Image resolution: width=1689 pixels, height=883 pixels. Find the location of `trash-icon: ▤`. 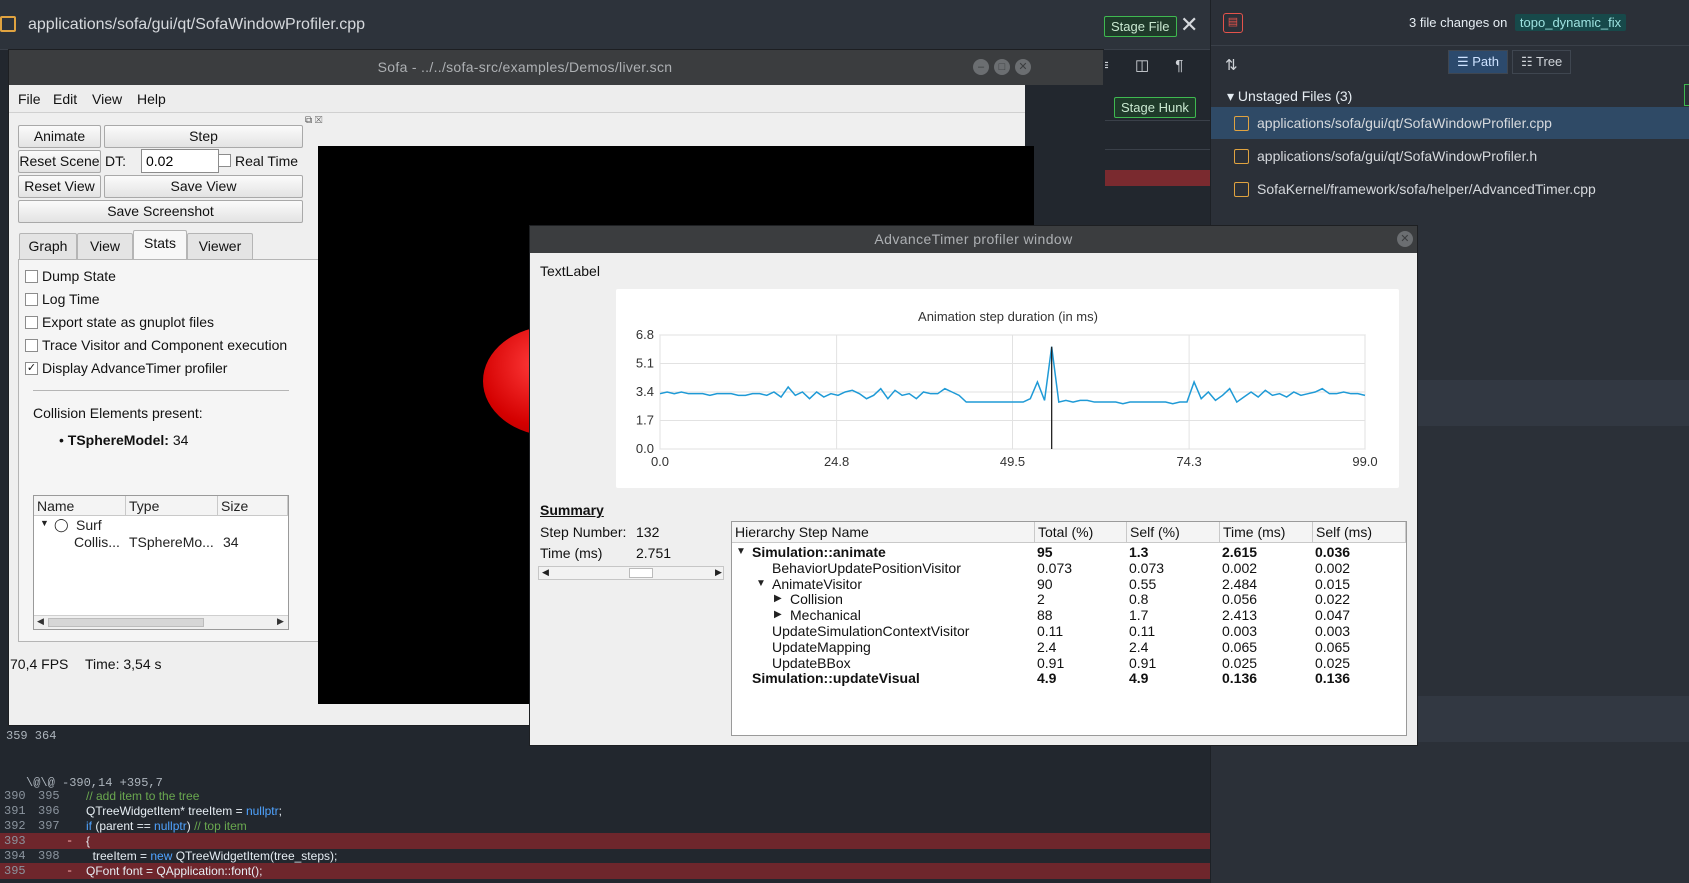

trash-icon: ▤ is located at coordinates (1233, 23).